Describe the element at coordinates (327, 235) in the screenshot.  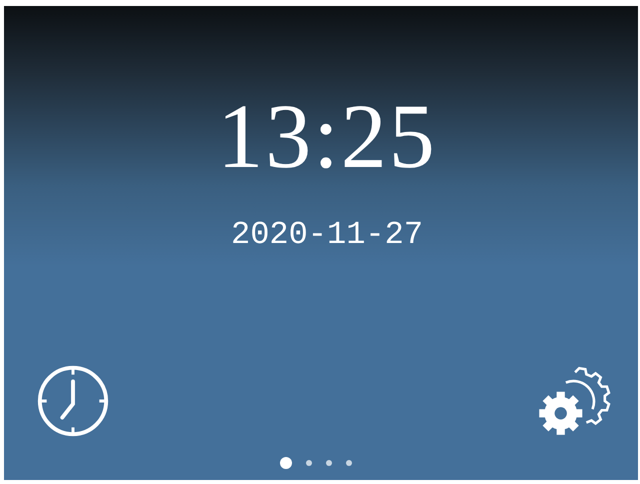
I see `date-display: 2020-11-27` at that location.